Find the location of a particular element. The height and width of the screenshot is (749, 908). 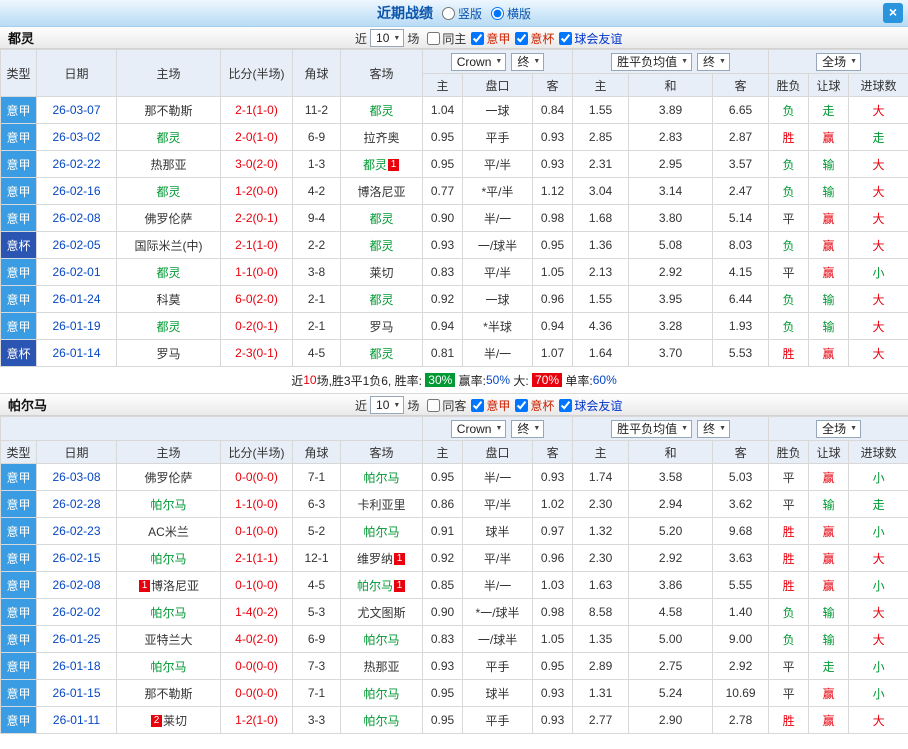

games-count-select-value: 10 is located at coordinates (383, 405).